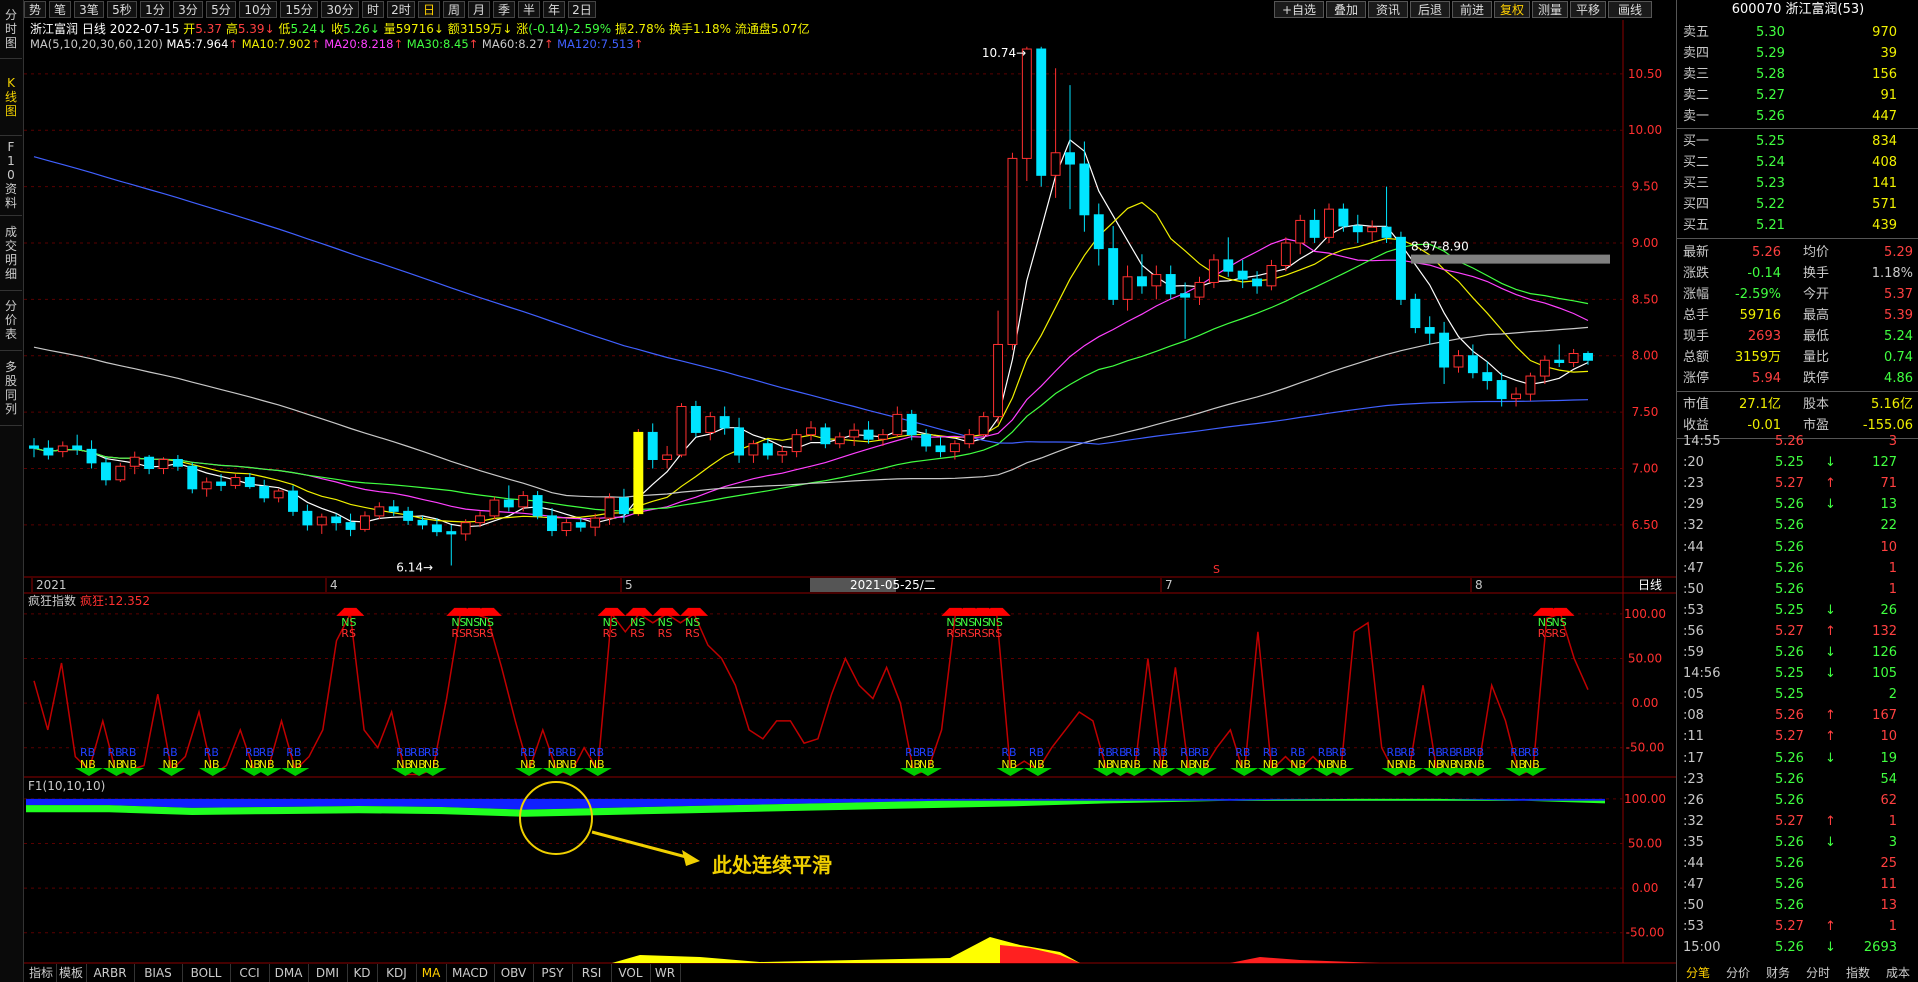 This screenshot has width=1918, height=982. Describe the element at coordinates (1797, 378) in the screenshot. I see `stat-row: 涨停 5.94 跌停 4.86` at that location.